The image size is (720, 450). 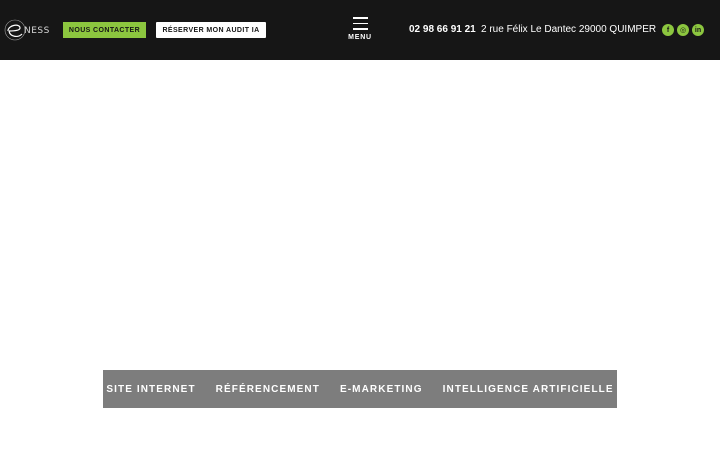 What do you see at coordinates (698, 30) in the screenshot?
I see `linkedin-icon: in` at bounding box center [698, 30].